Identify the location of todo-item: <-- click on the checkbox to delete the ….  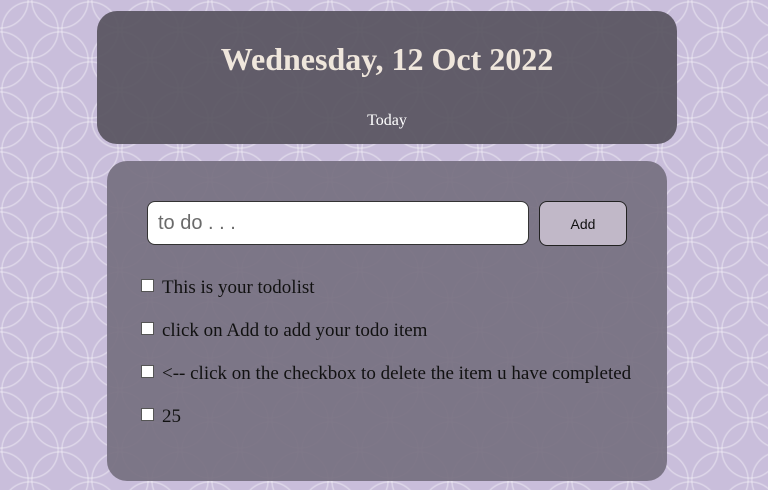
(387, 373).